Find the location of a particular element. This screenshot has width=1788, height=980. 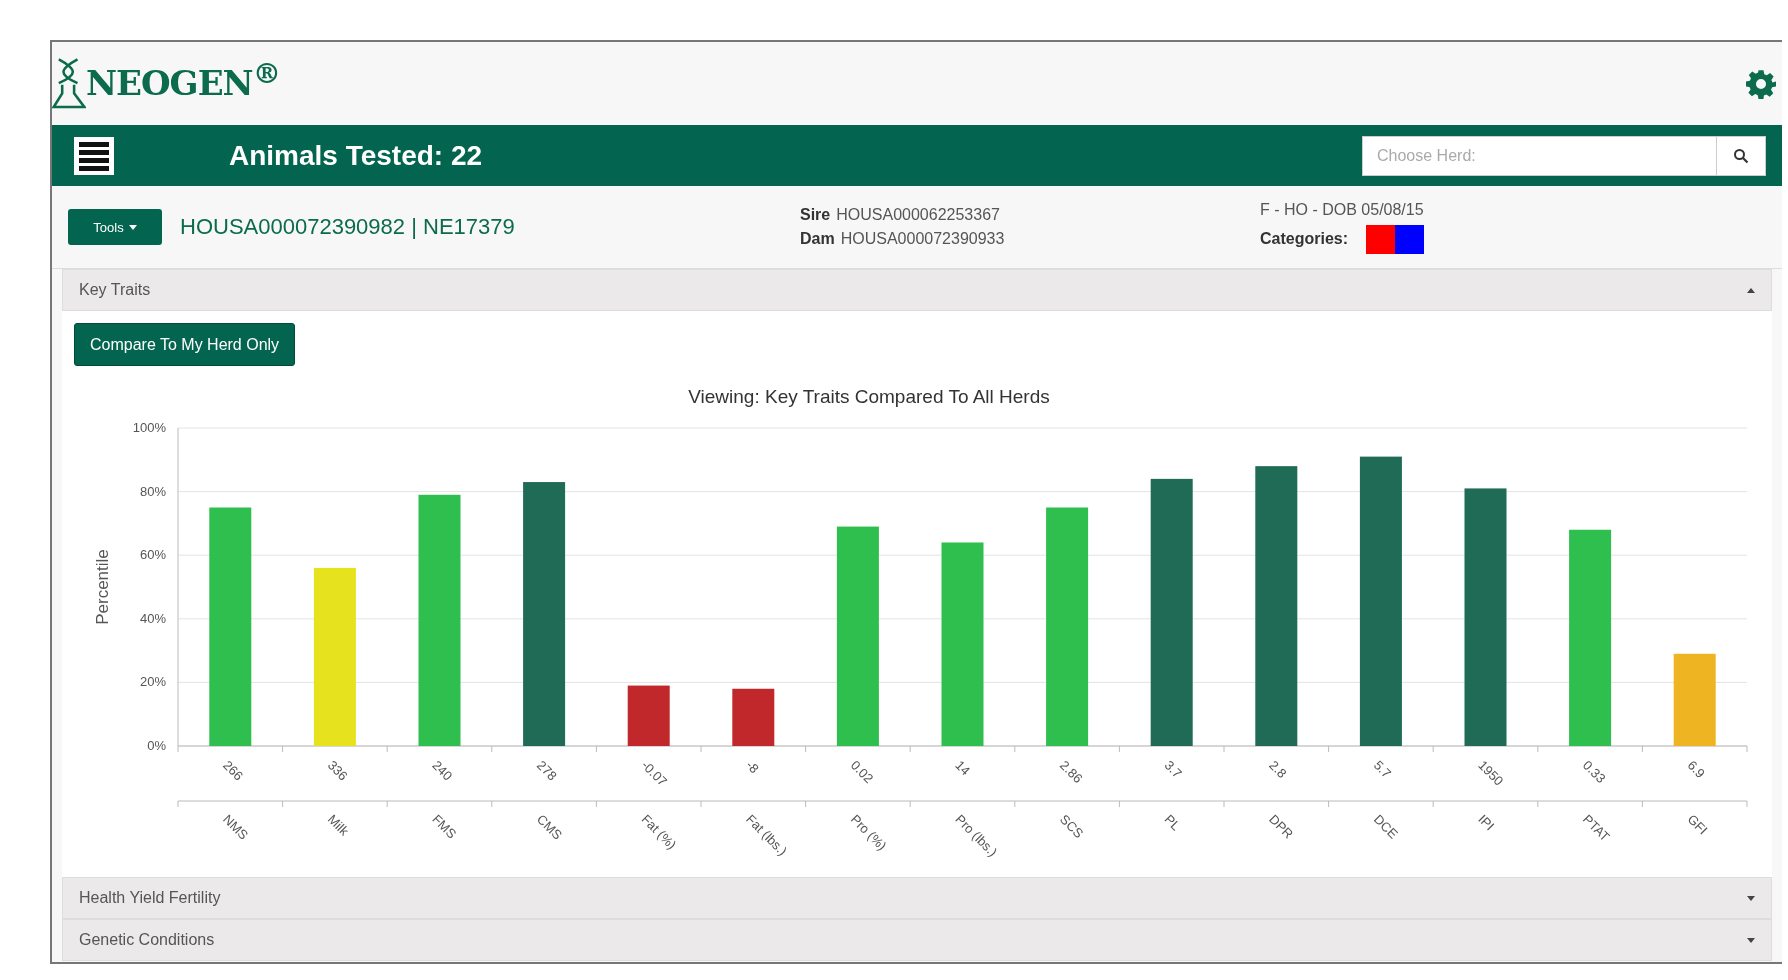

compare-button: Compare To My Herd Only is located at coordinates (185, 344).